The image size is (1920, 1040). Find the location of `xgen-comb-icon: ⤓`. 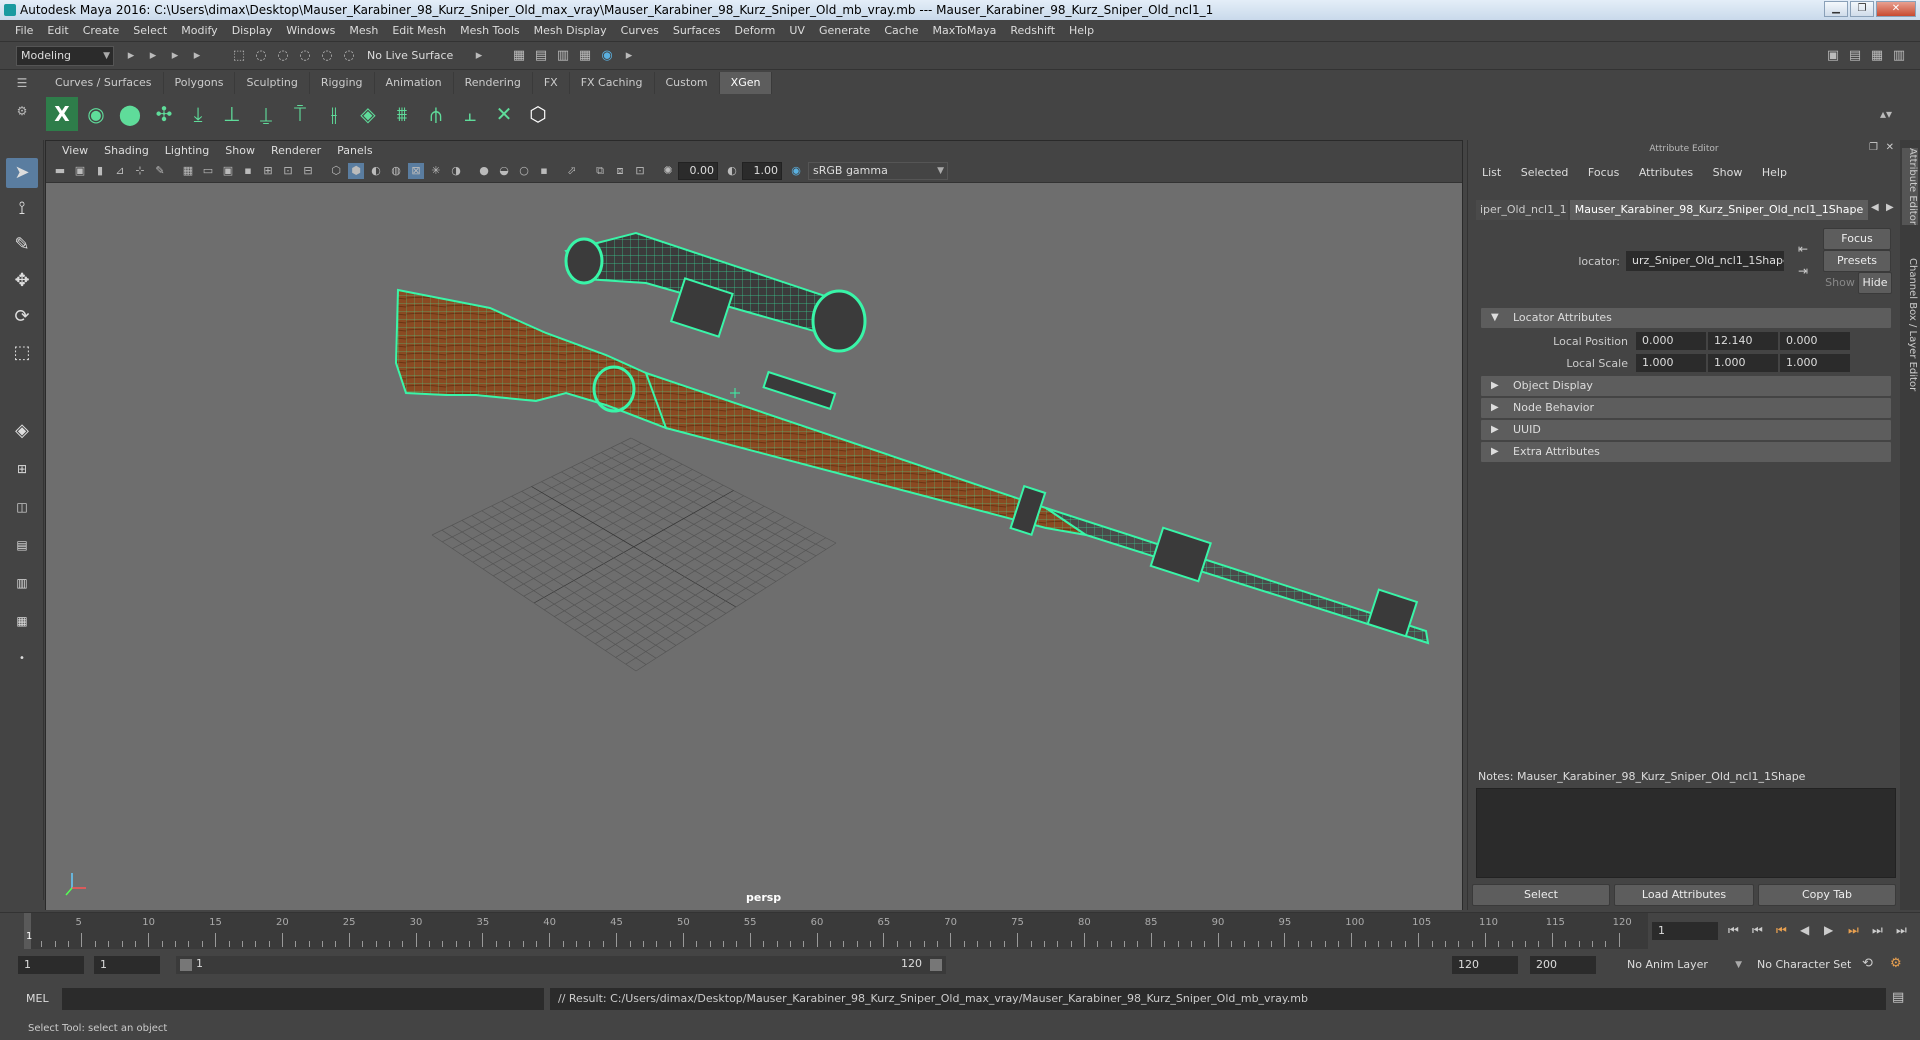

xgen-comb-icon: ⤓ is located at coordinates (198, 114).